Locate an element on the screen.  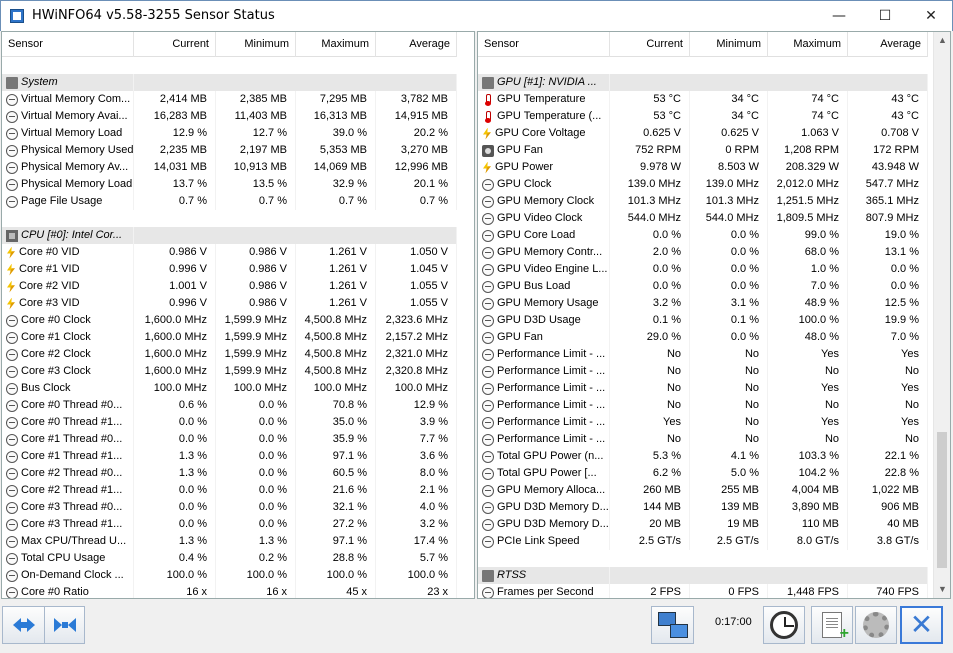
settings-button is located at coordinates (876, 625).